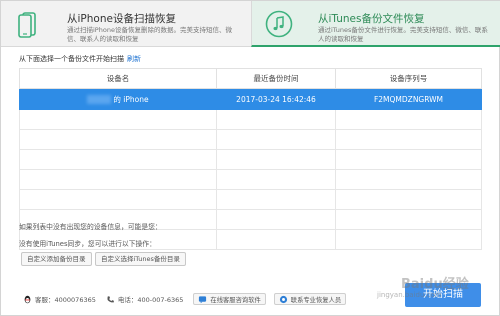 The height and width of the screenshot is (316, 500). Describe the element at coordinates (276, 99) in the screenshot. I see `backup-time-cell: 2017-03-24 16:42:46` at that location.